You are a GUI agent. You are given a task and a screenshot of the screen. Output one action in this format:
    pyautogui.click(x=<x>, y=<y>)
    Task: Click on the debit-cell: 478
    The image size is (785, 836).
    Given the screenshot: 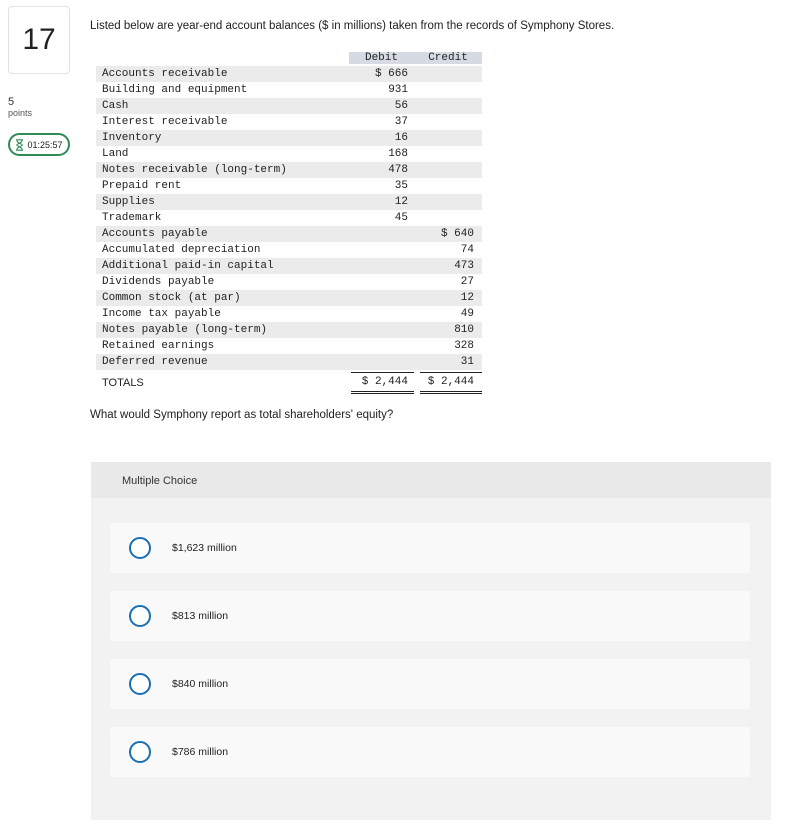 What is the action you would take?
    pyautogui.click(x=398, y=170)
    